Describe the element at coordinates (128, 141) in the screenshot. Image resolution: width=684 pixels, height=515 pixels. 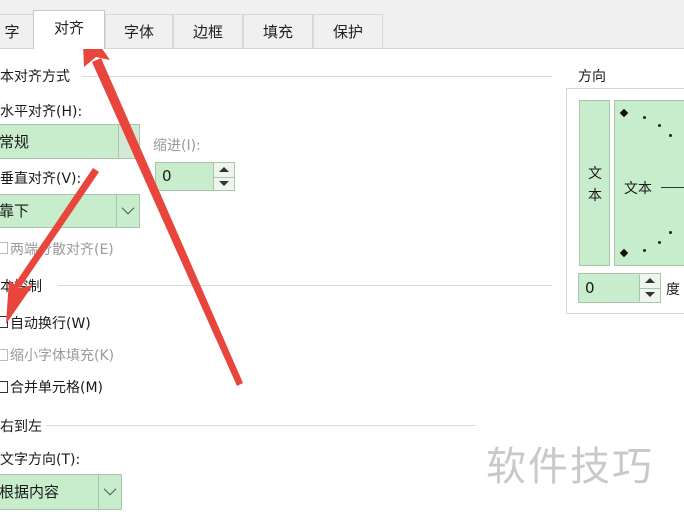
I see `horizontal-align-dropdown-button` at that location.